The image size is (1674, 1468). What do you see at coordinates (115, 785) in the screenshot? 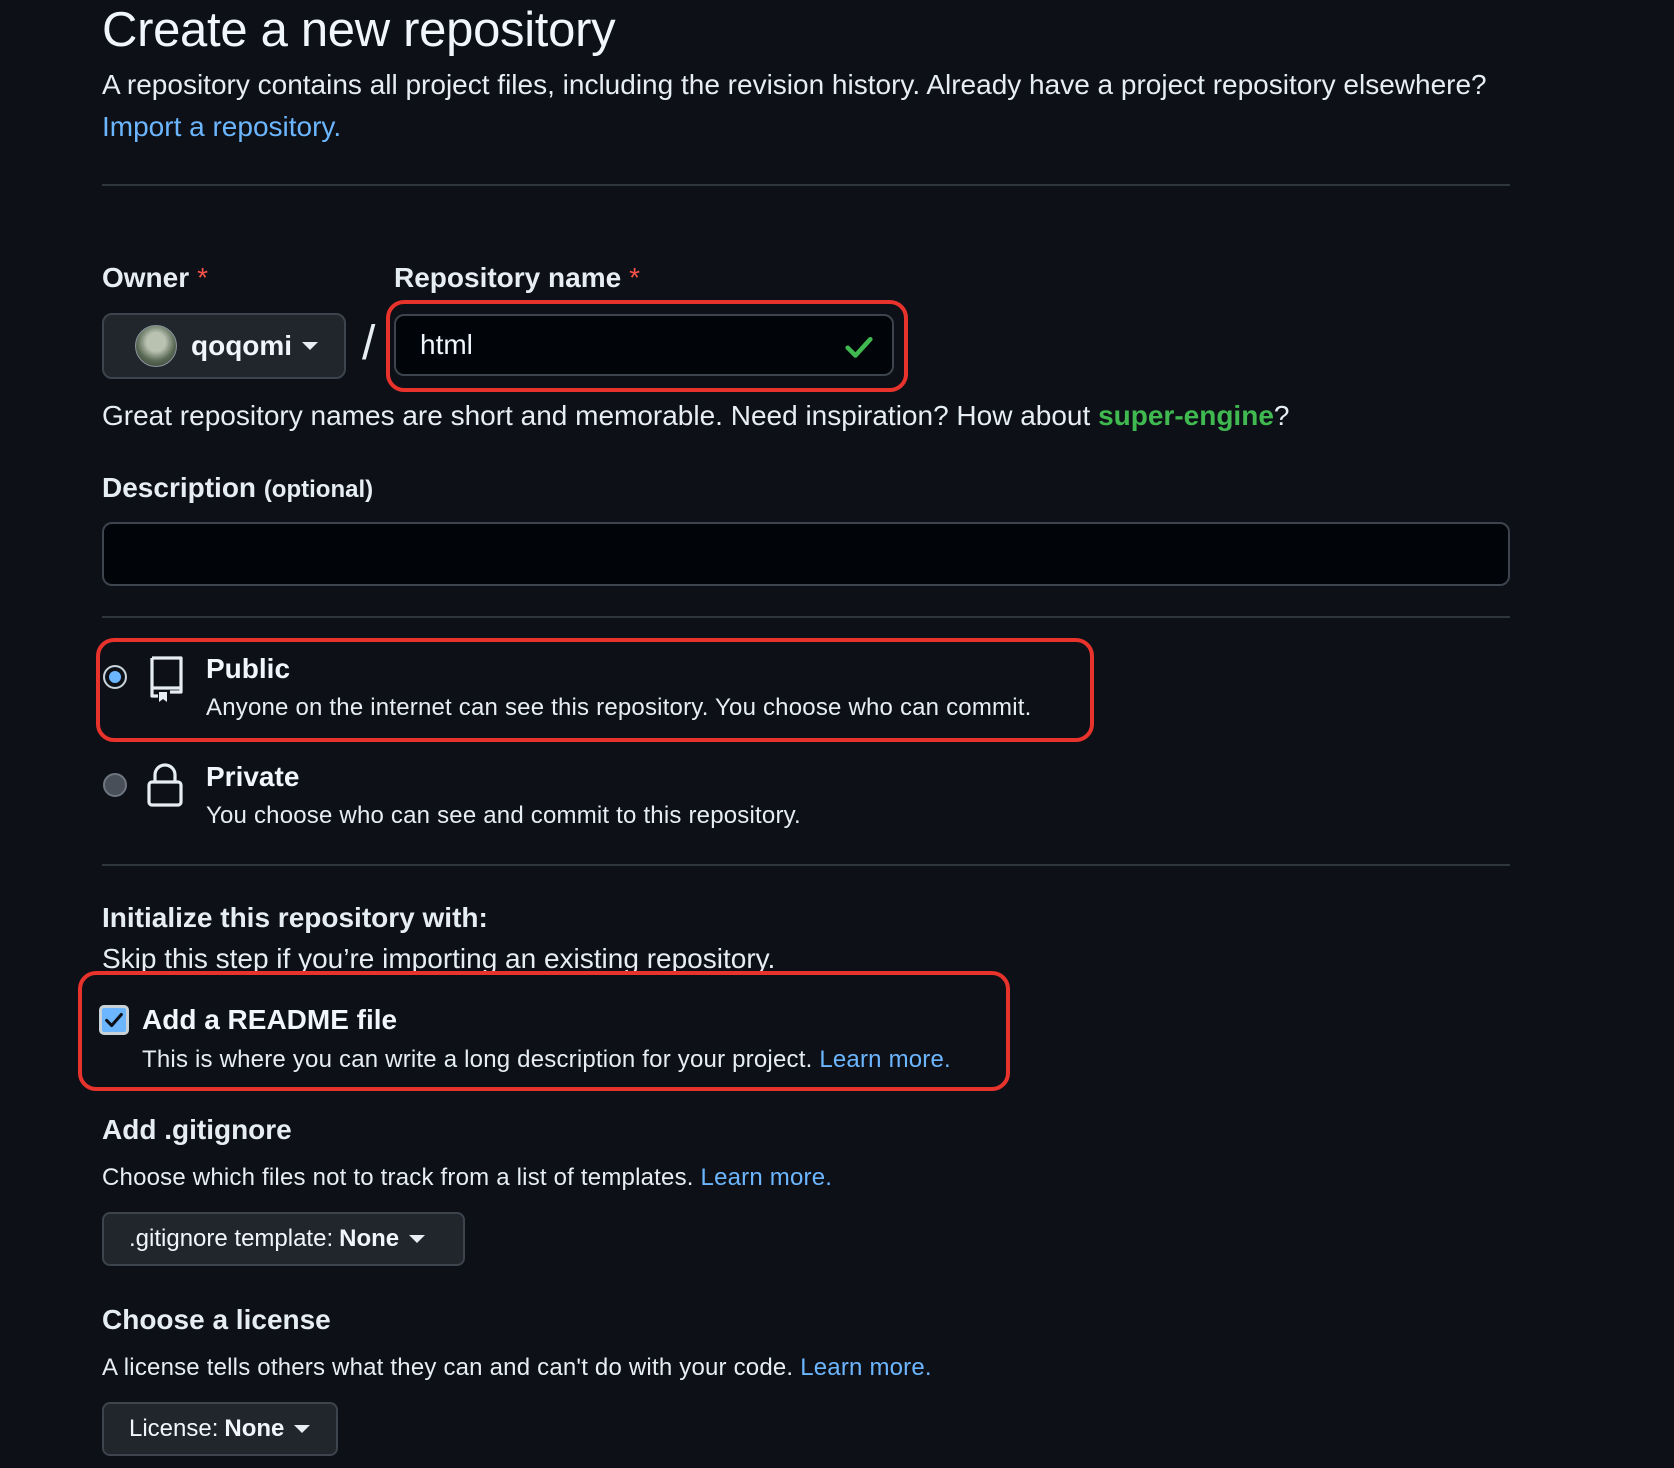
I see `private-radio` at bounding box center [115, 785].